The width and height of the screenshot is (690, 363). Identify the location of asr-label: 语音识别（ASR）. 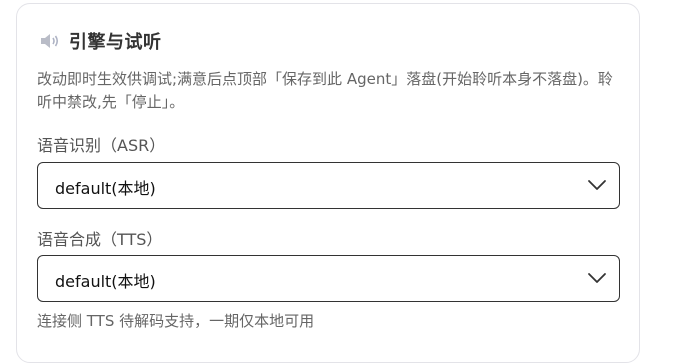
(101, 145).